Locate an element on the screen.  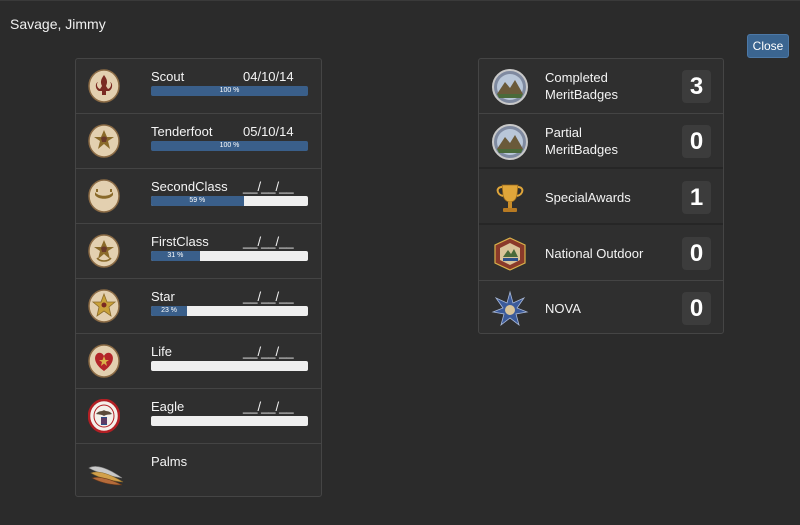
rank-progress-fill: 31 % is located at coordinates (175, 256).